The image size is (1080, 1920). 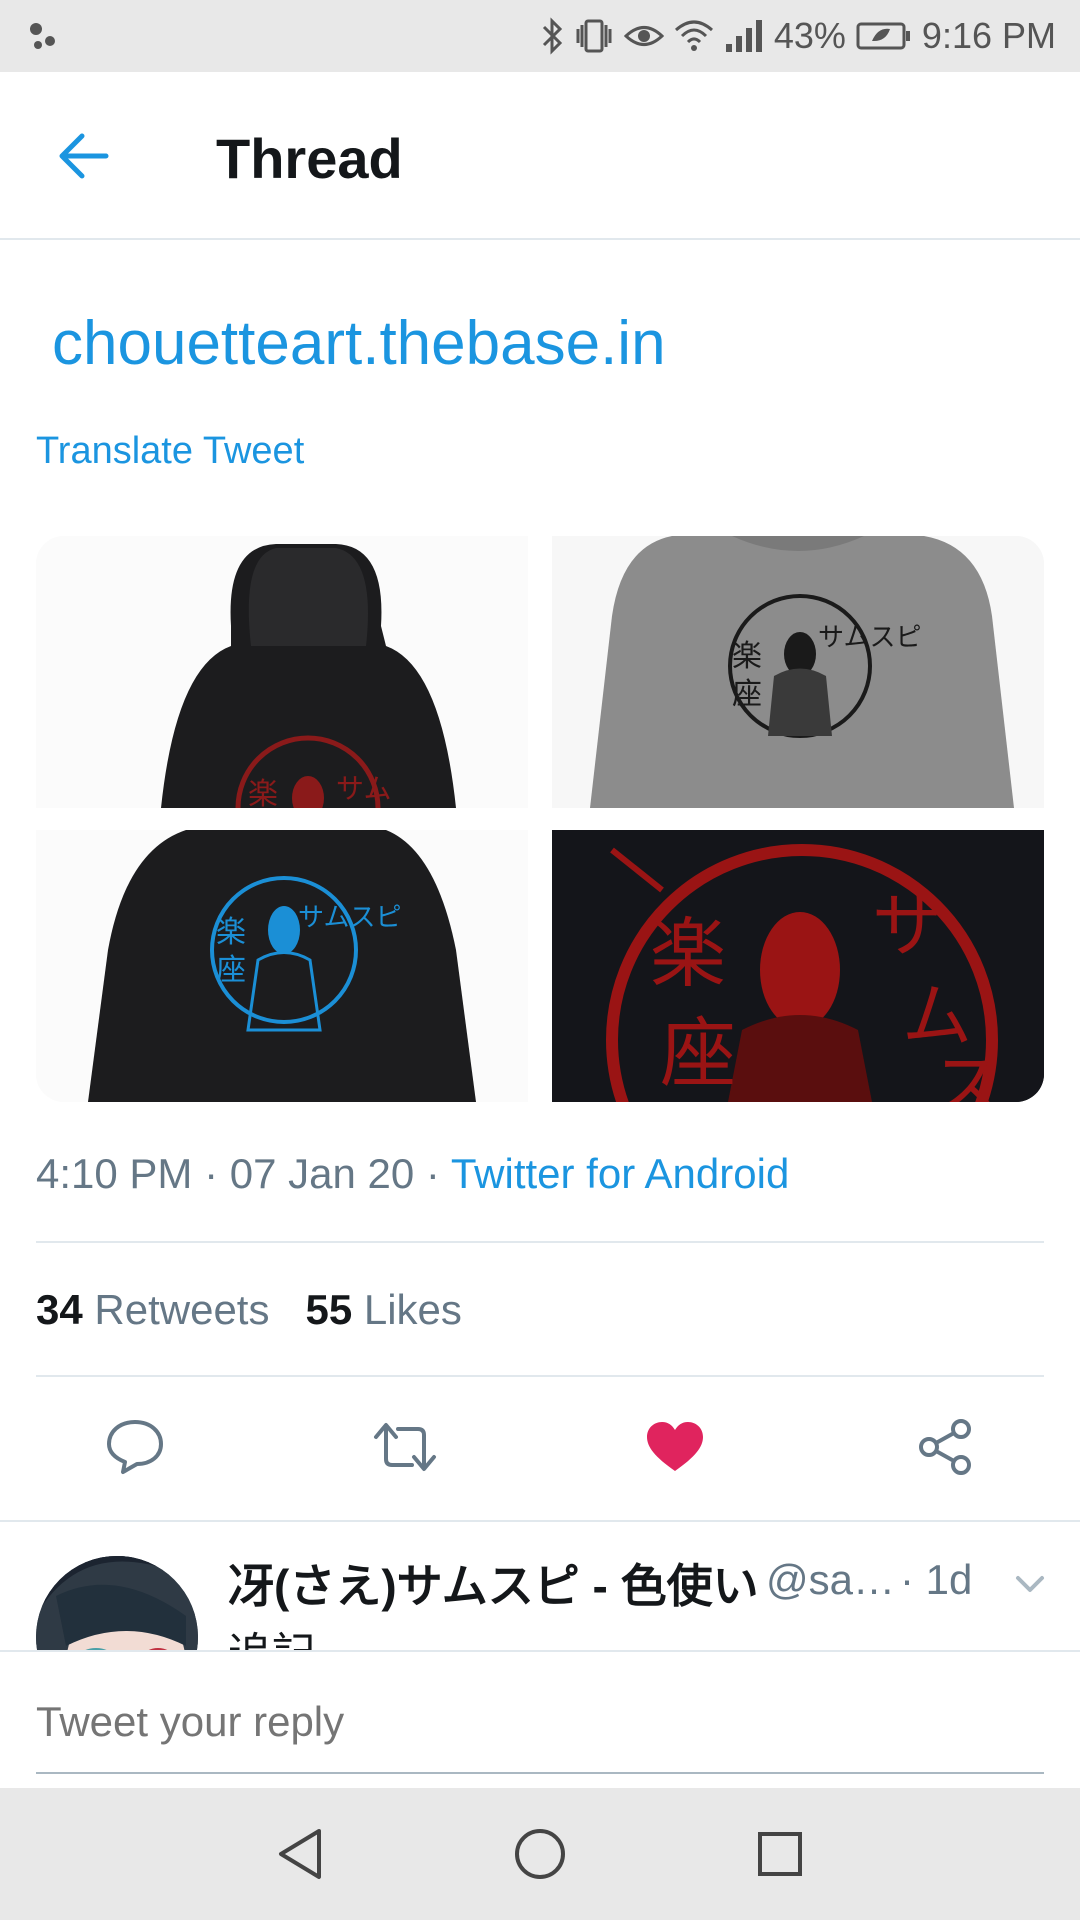 I want to click on media-image-2: 楽 座 サムスピ, so click(x=798, y=672).